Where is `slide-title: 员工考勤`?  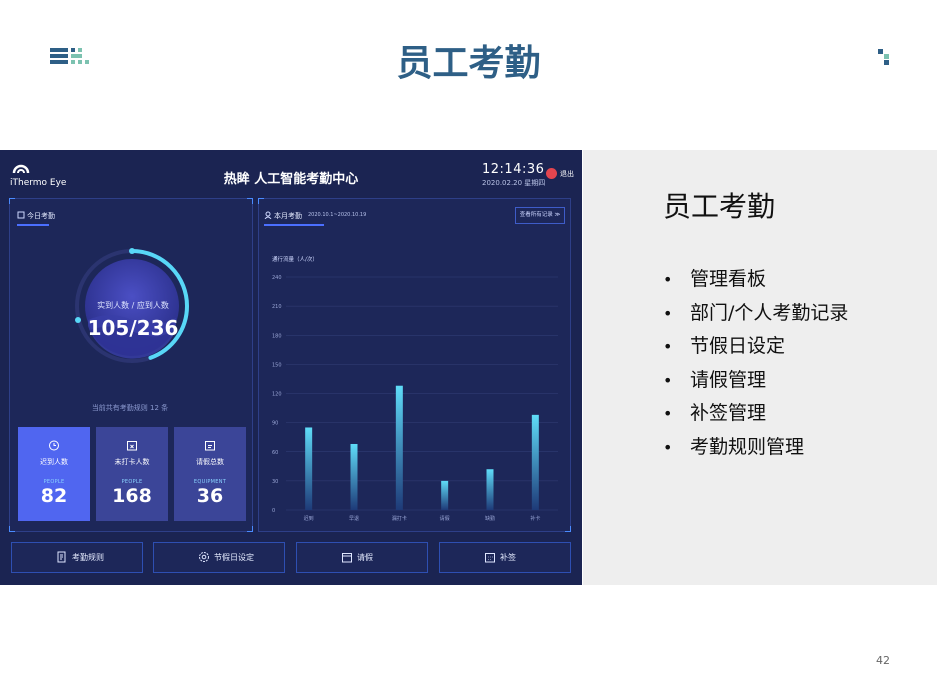 slide-title: 员工考勤 is located at coordinates (468, 63).